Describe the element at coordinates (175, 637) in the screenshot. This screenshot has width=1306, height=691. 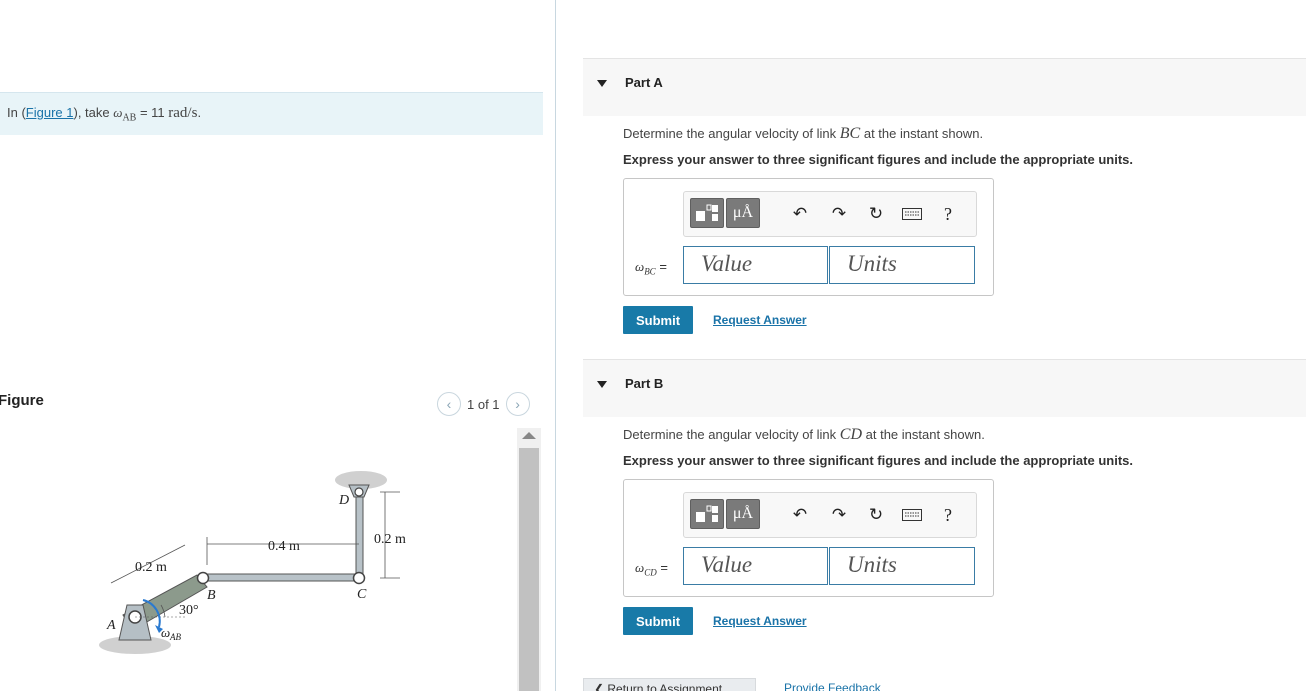
I see `label-omega-ab-sub: AB` at that location.